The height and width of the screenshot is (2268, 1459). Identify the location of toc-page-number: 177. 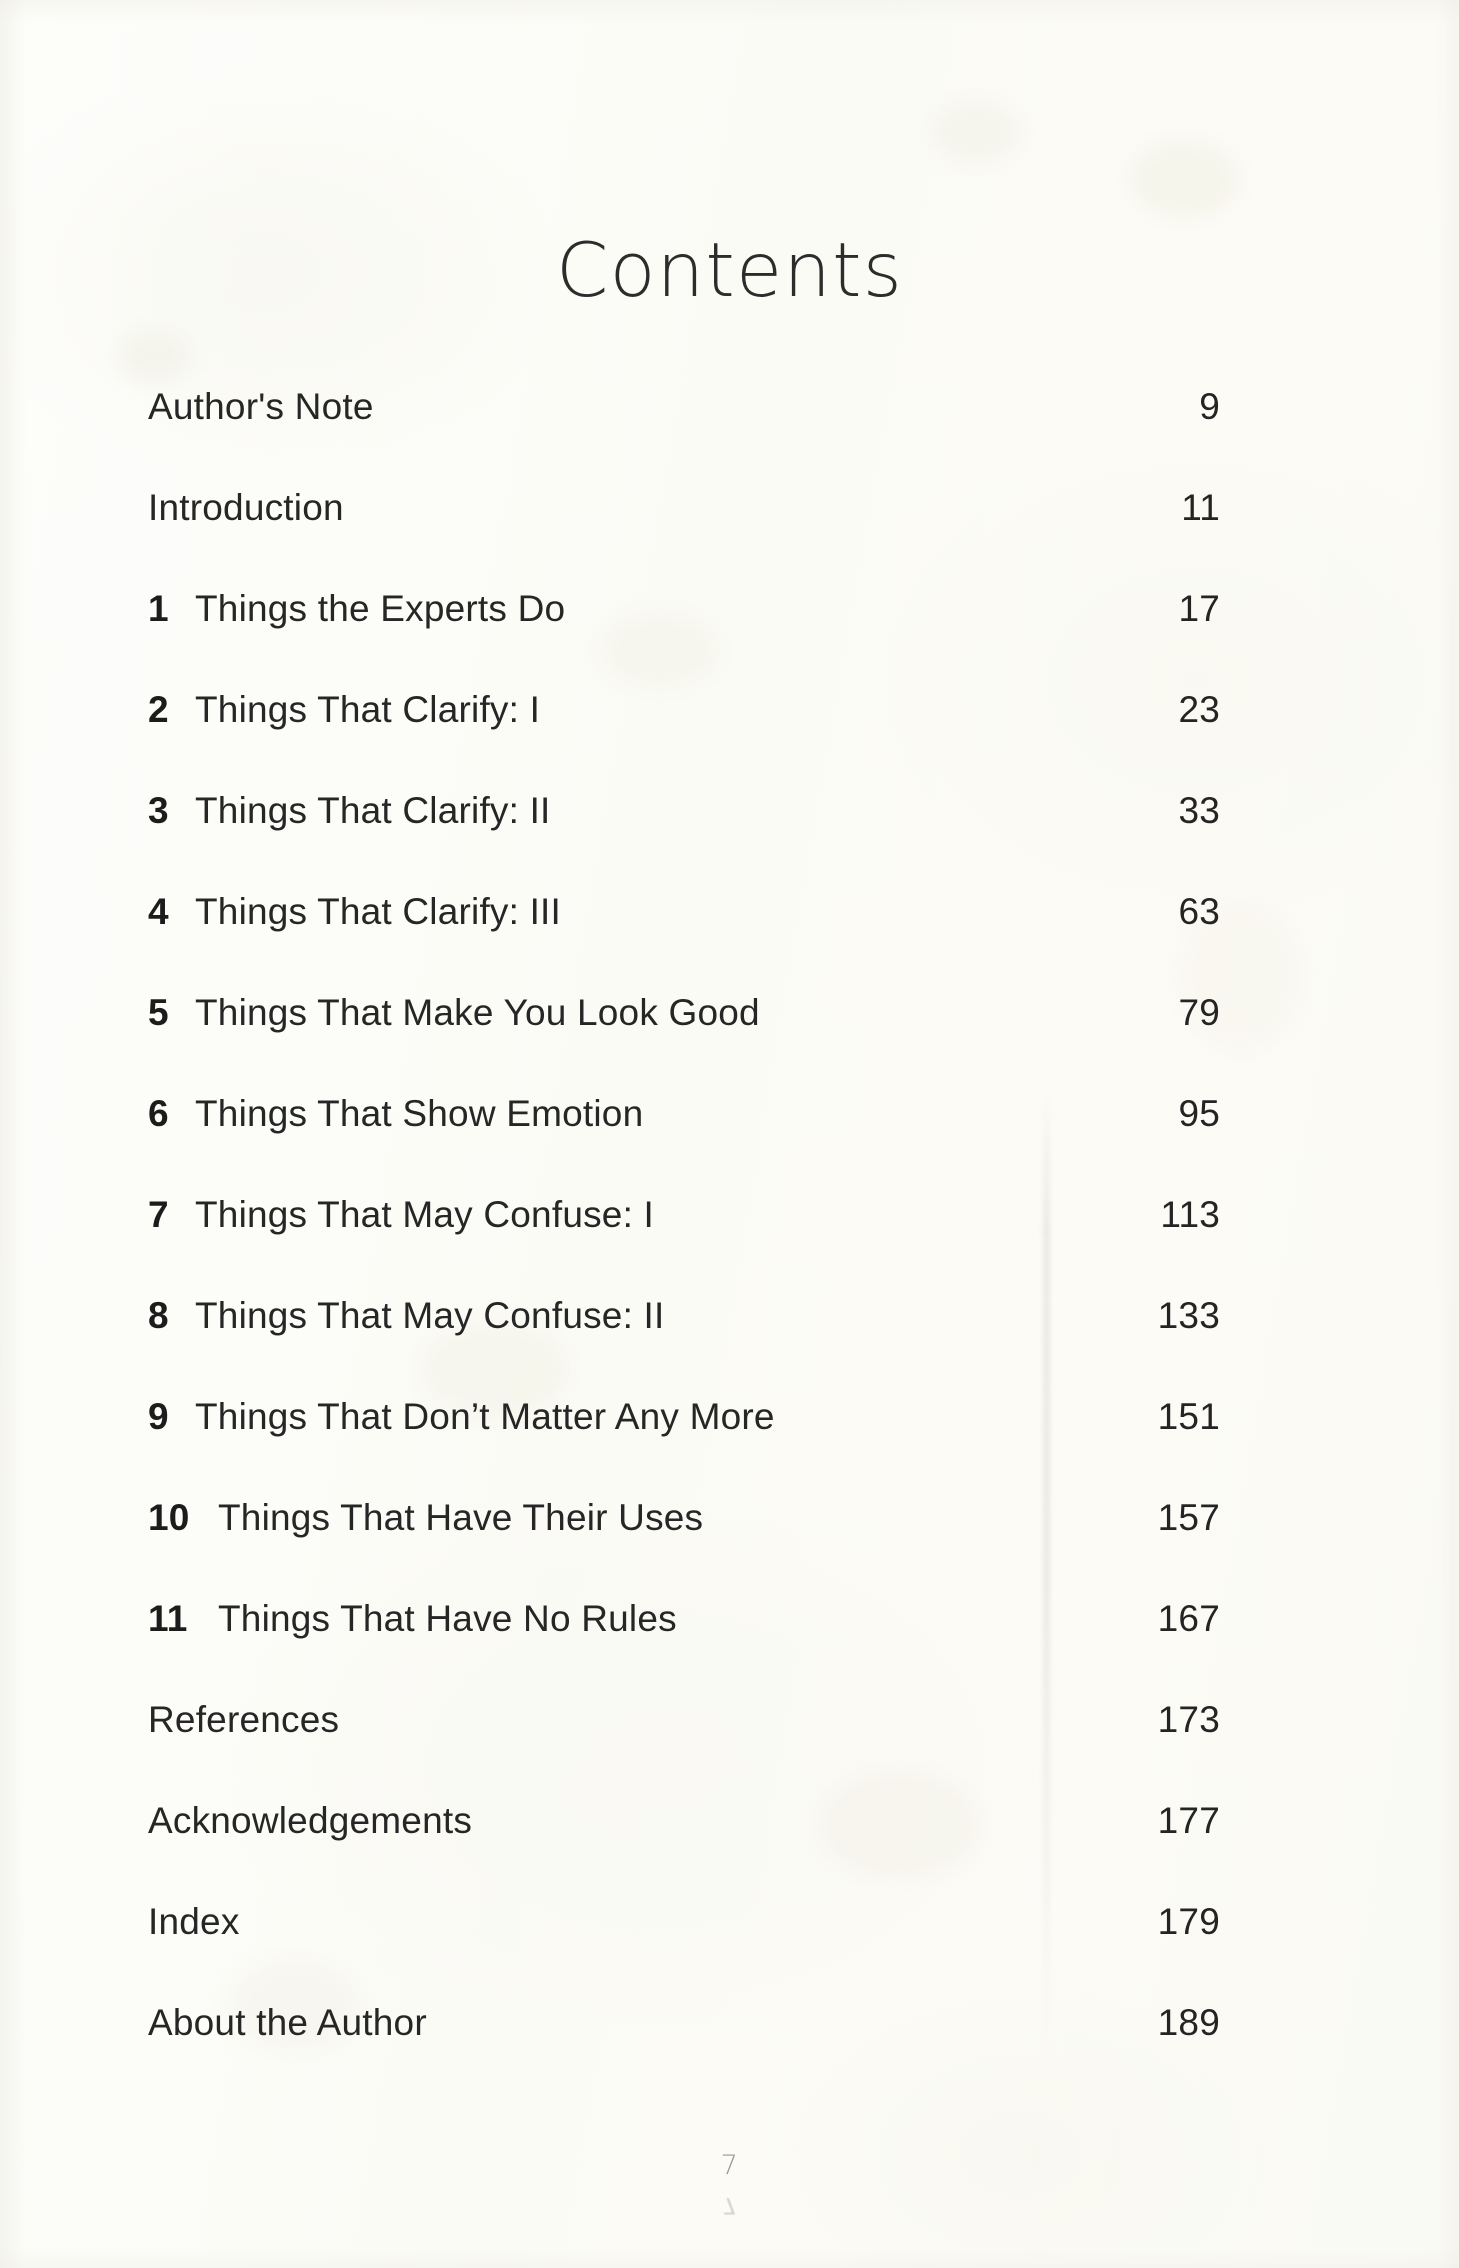
(1188, 1820).